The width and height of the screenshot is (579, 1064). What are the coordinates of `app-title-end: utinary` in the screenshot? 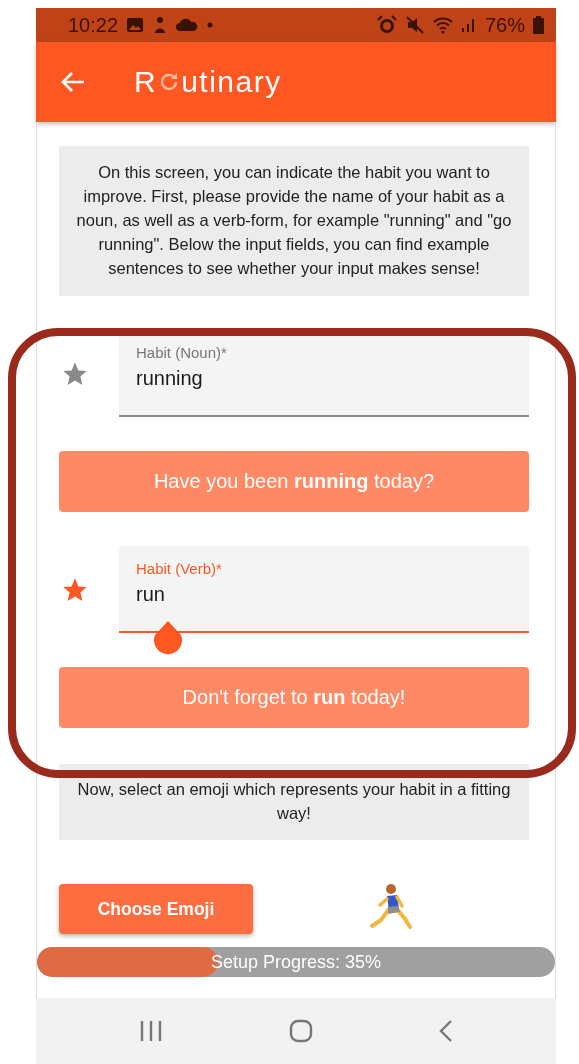 It's located at (231, 82).